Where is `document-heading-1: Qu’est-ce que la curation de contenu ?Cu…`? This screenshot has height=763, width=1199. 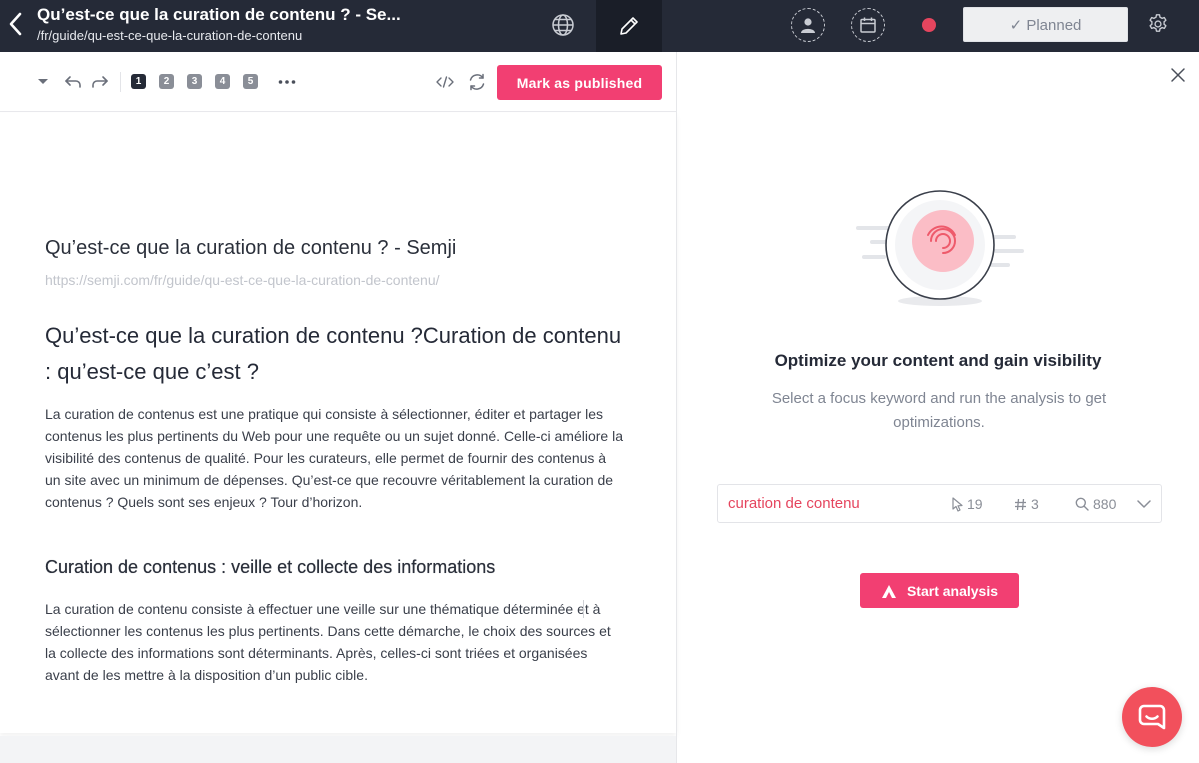
document-heading-1: Qu’est-ce que la curation de contenu ?Cu… is located at coordinates (335, 354).